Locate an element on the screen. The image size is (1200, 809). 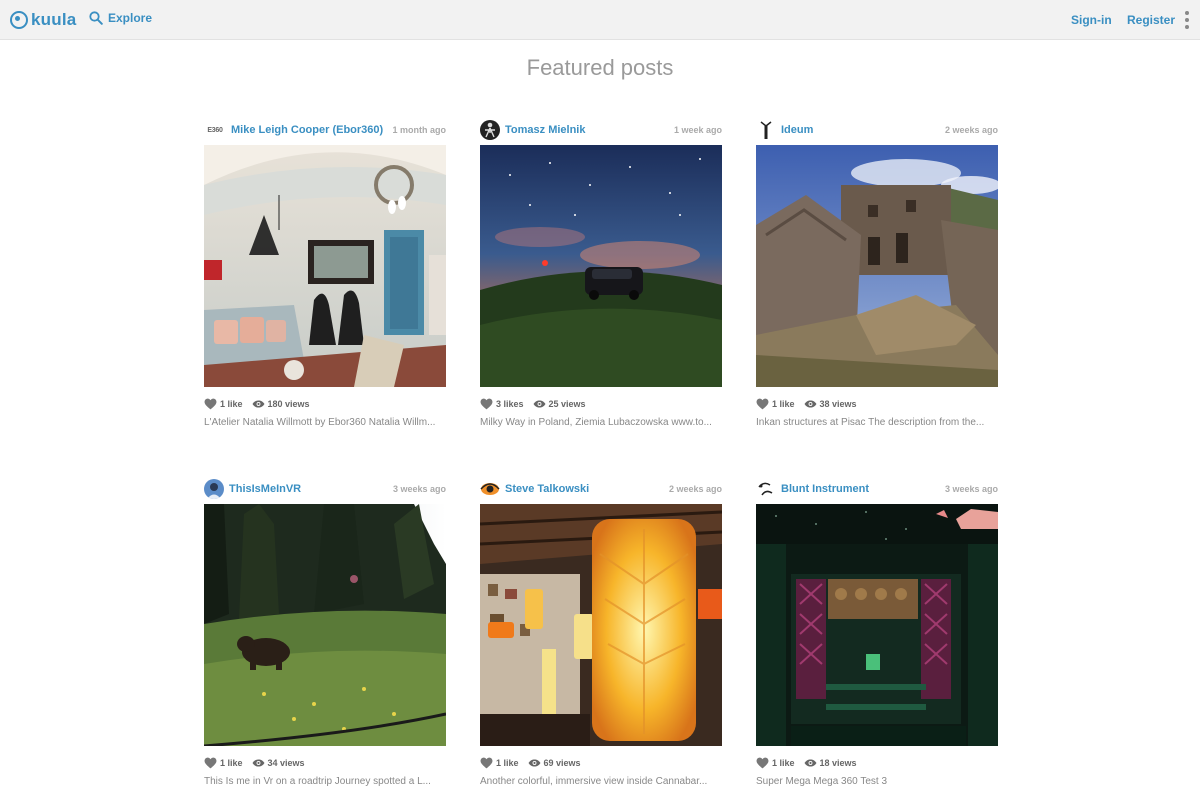
person-avatar-icon is located at coordinates (214, 491).